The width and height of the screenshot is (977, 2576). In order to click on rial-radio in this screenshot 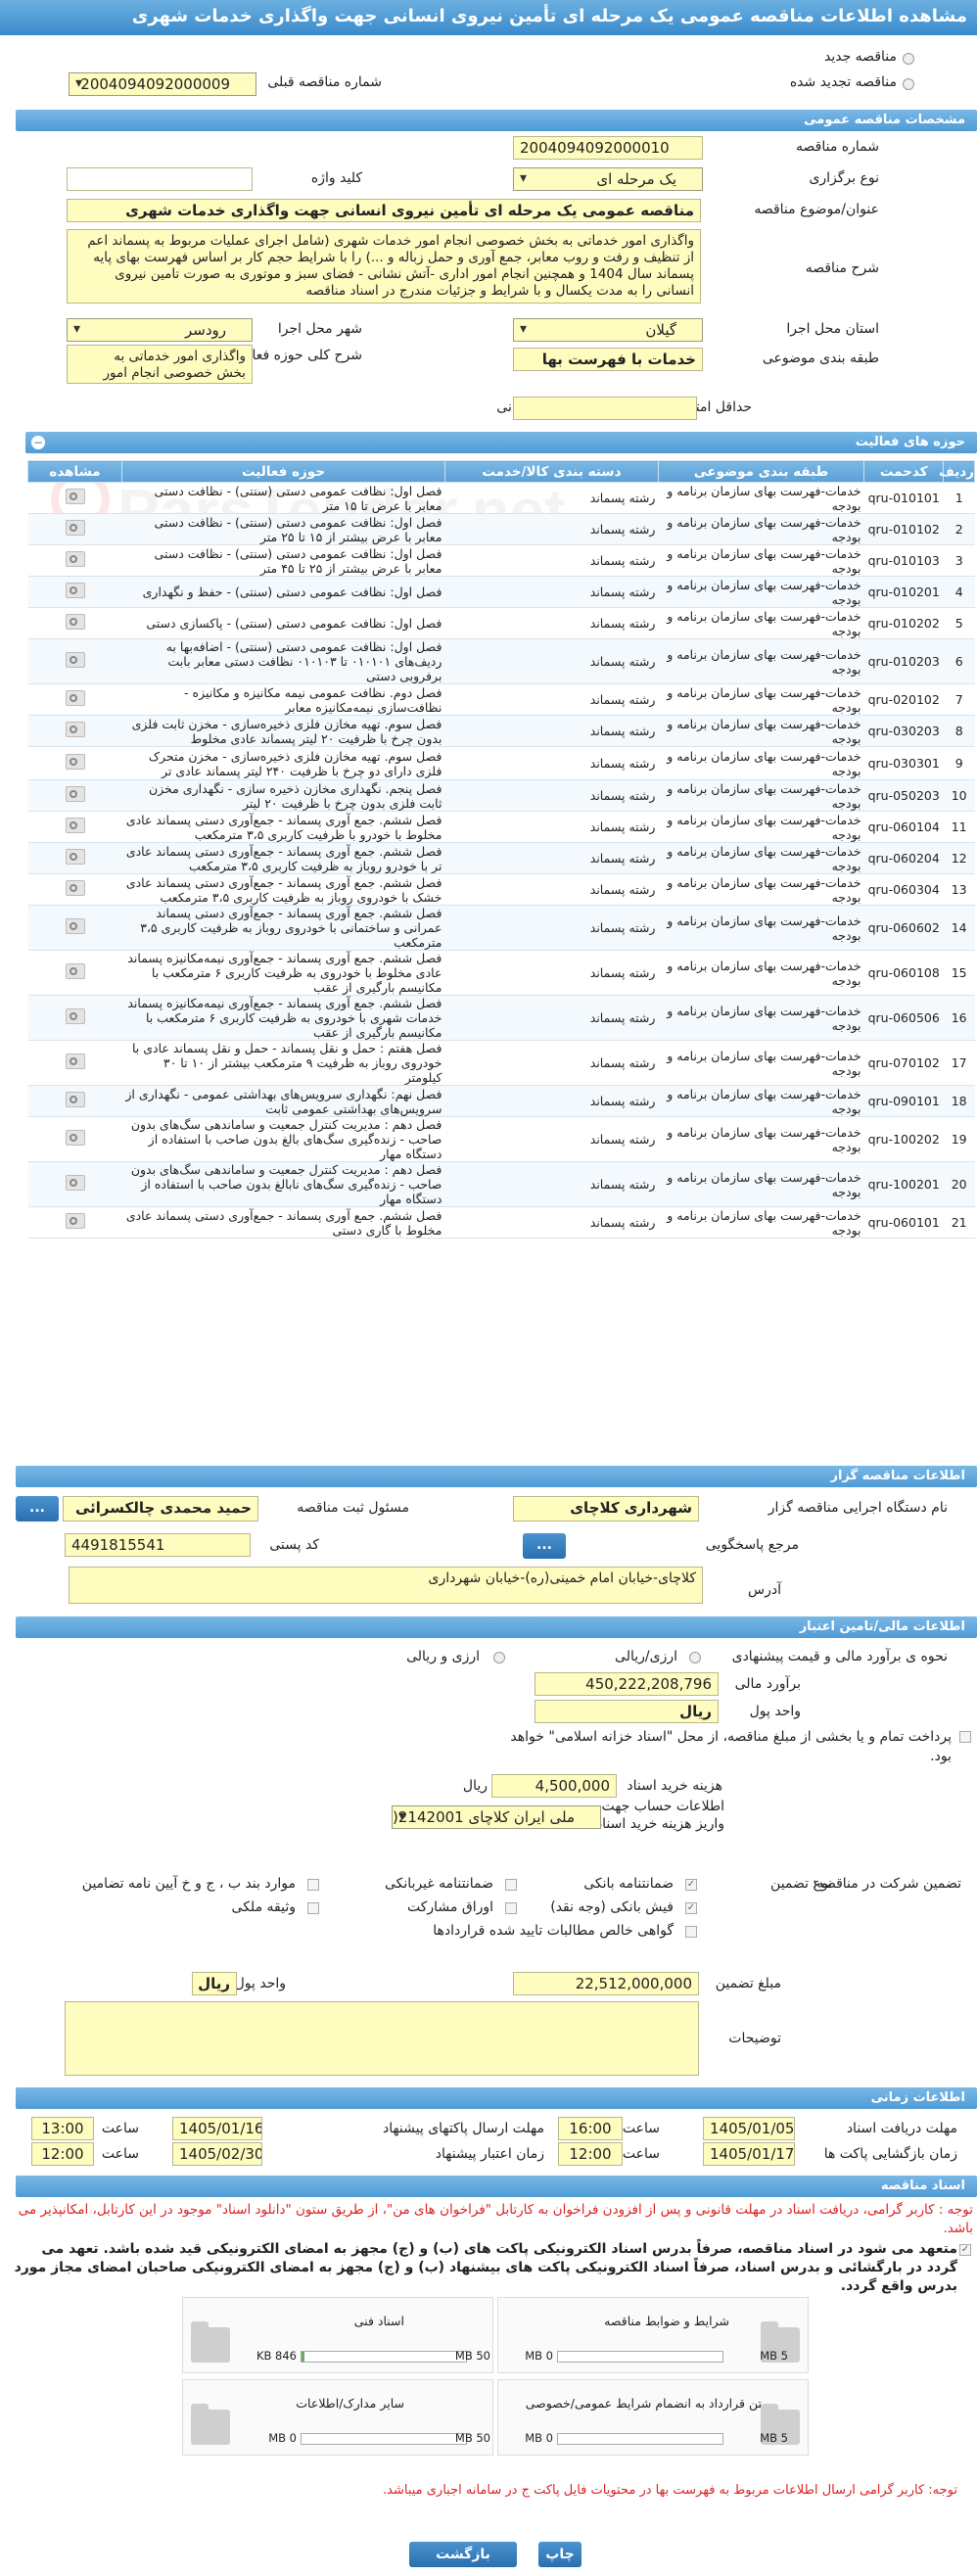, I will do `click(695, 1657)`.